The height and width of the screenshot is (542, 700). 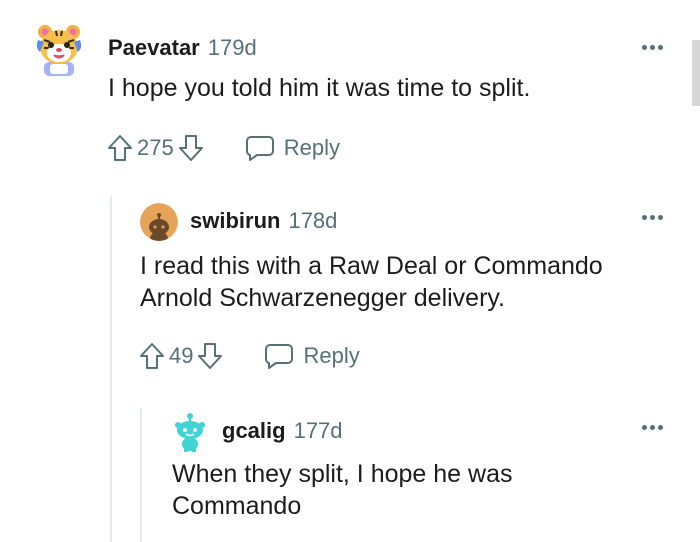 I want to click on comment-age: 178d, so click(x=313, y=220).